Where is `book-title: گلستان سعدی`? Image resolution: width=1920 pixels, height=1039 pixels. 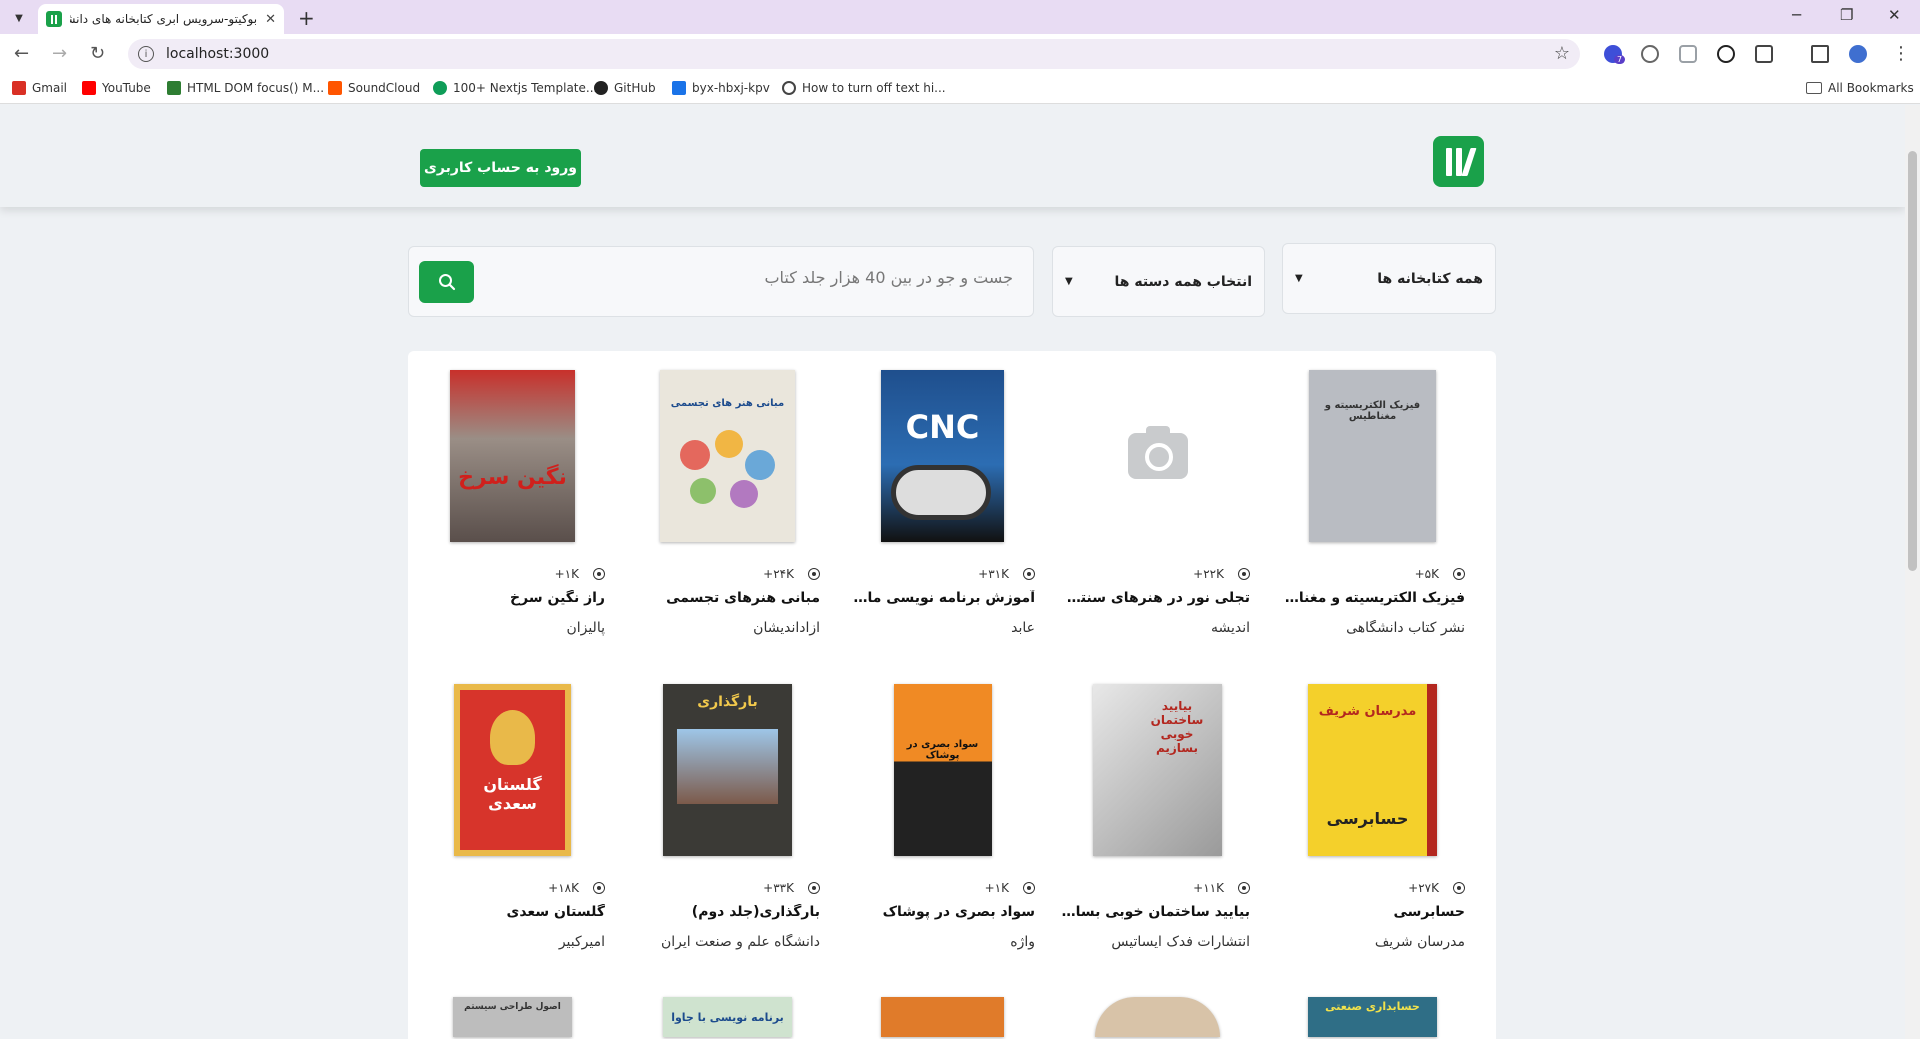 book-title: گلستان سعدی is located at coordinates (510, 912).